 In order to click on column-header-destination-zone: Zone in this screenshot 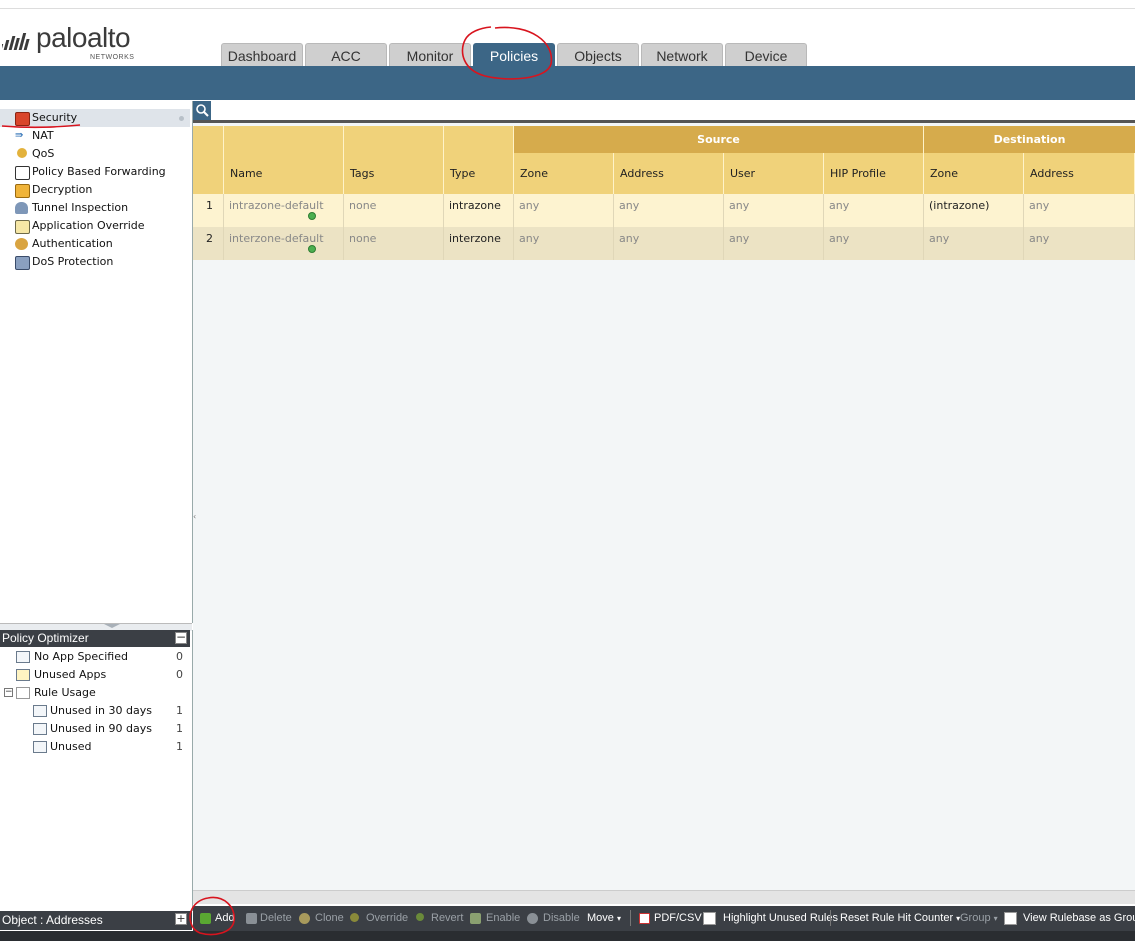, I will do `click(974, 173)`.